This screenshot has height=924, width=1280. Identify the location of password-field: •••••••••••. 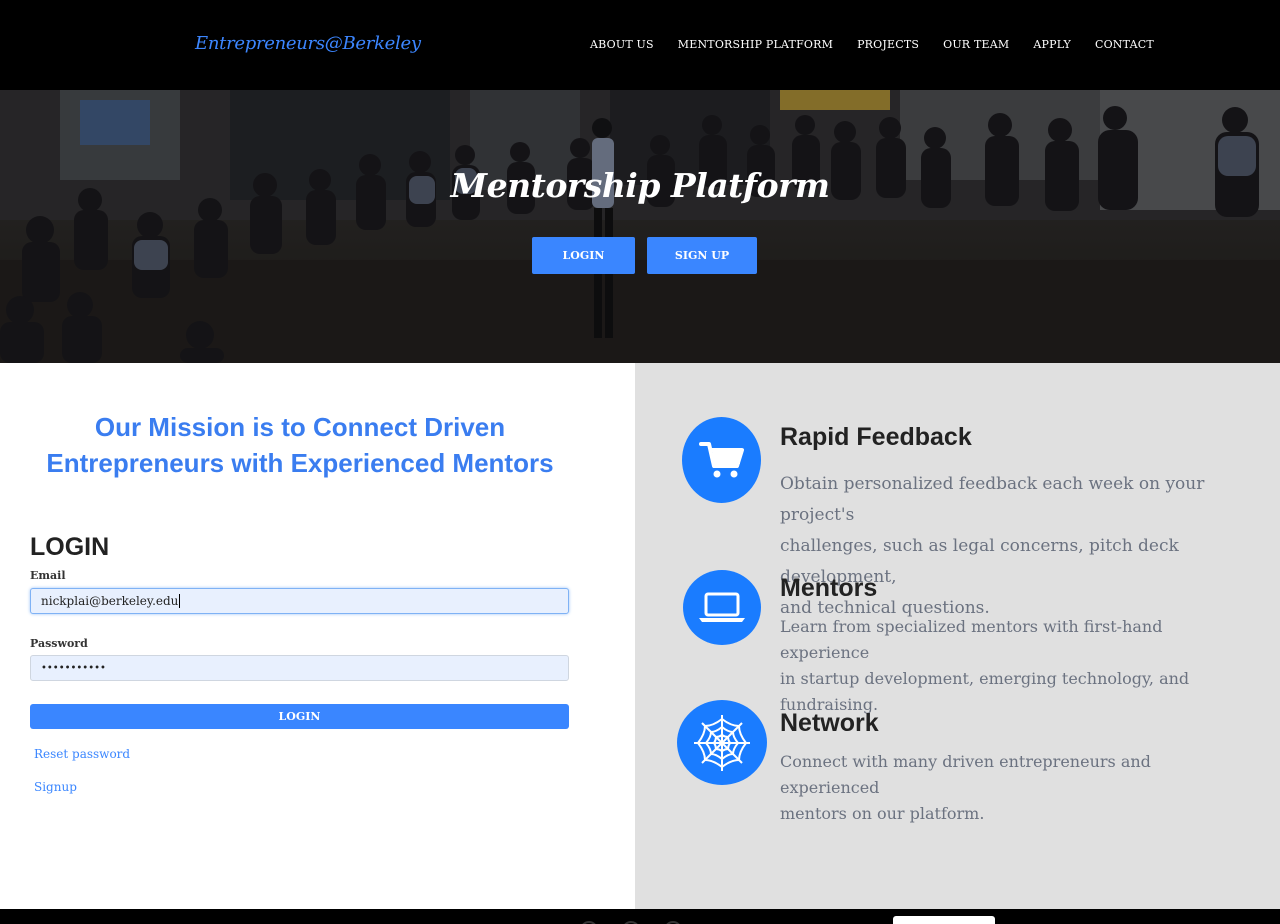
(299, 668).